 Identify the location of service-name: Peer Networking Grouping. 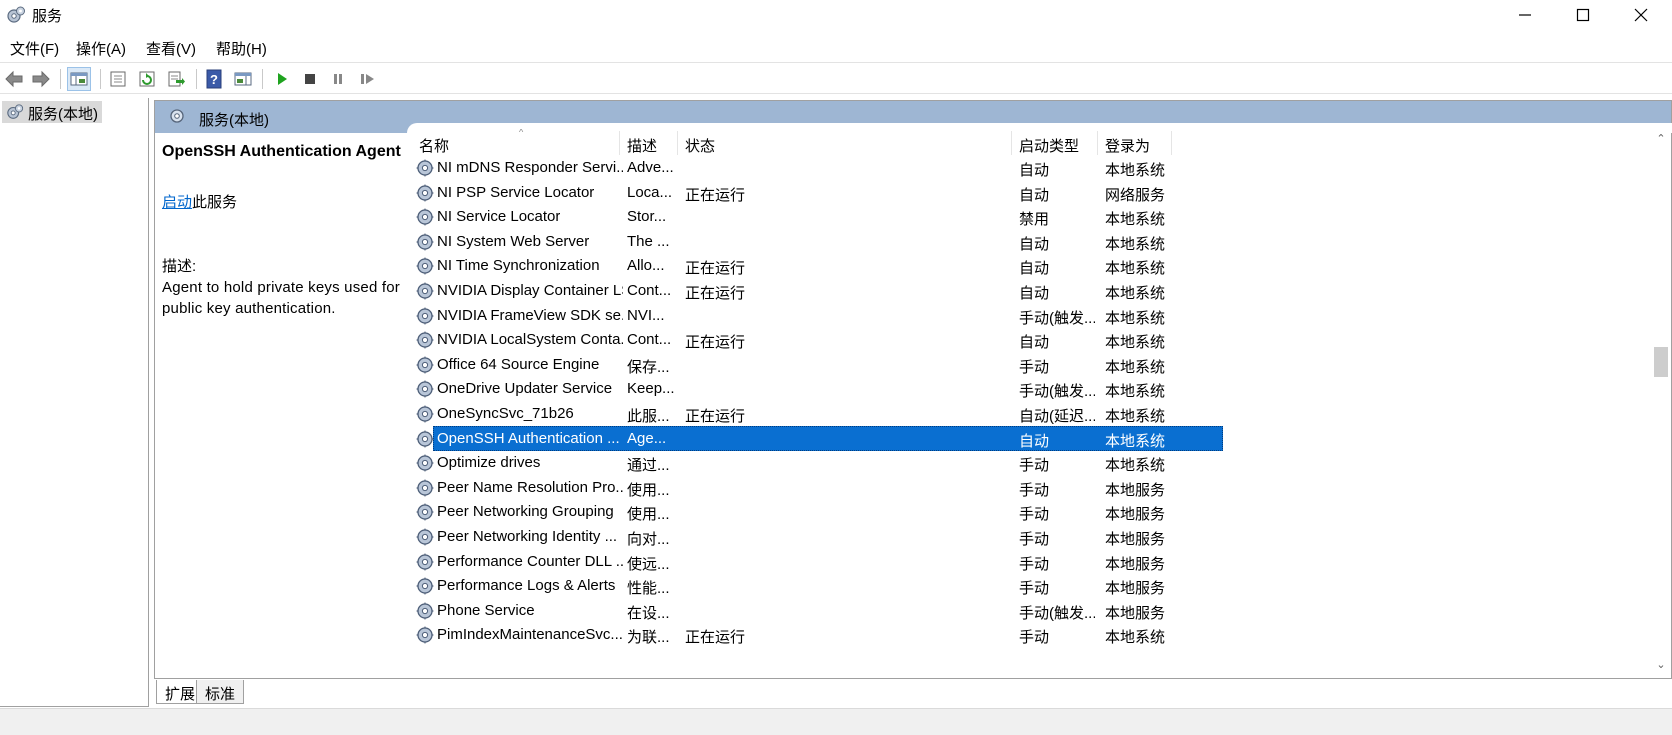
(525, 512).